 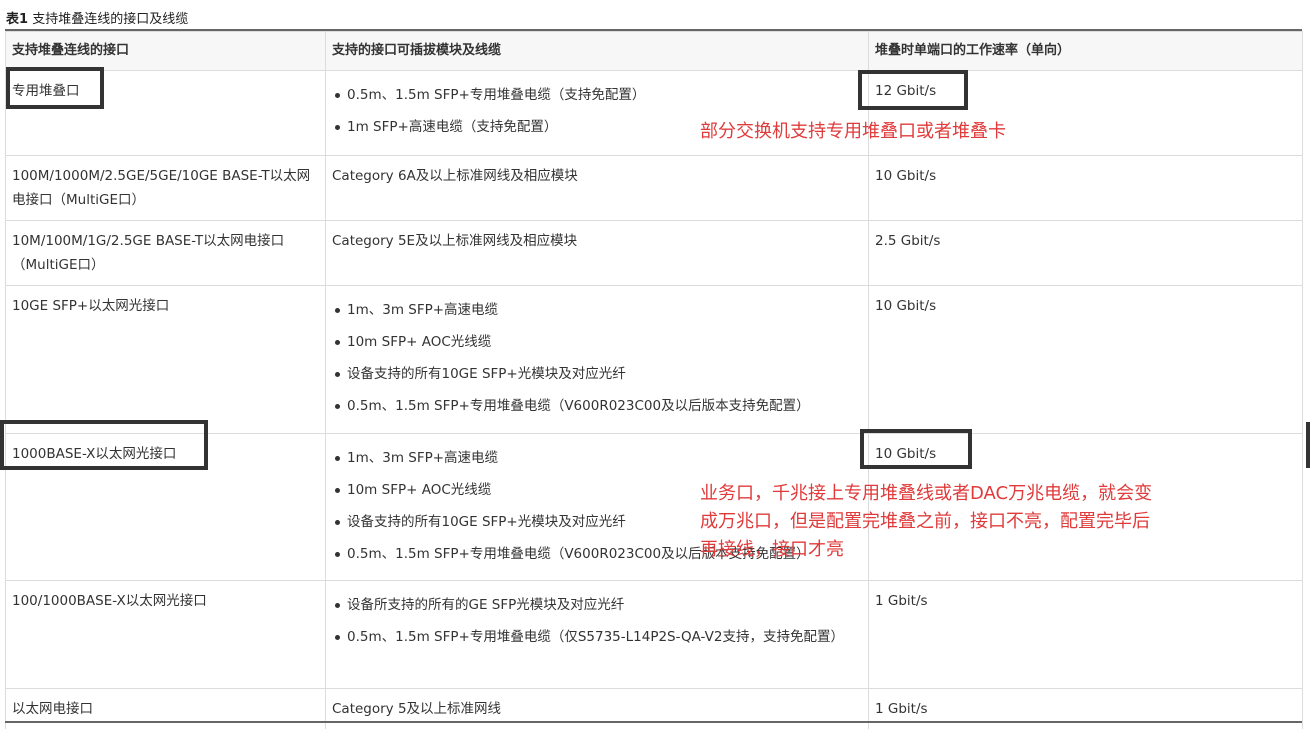 I want to click on table-caption-text: 支持堆叠连线的接口及线缆, so click(x=110, y=19).